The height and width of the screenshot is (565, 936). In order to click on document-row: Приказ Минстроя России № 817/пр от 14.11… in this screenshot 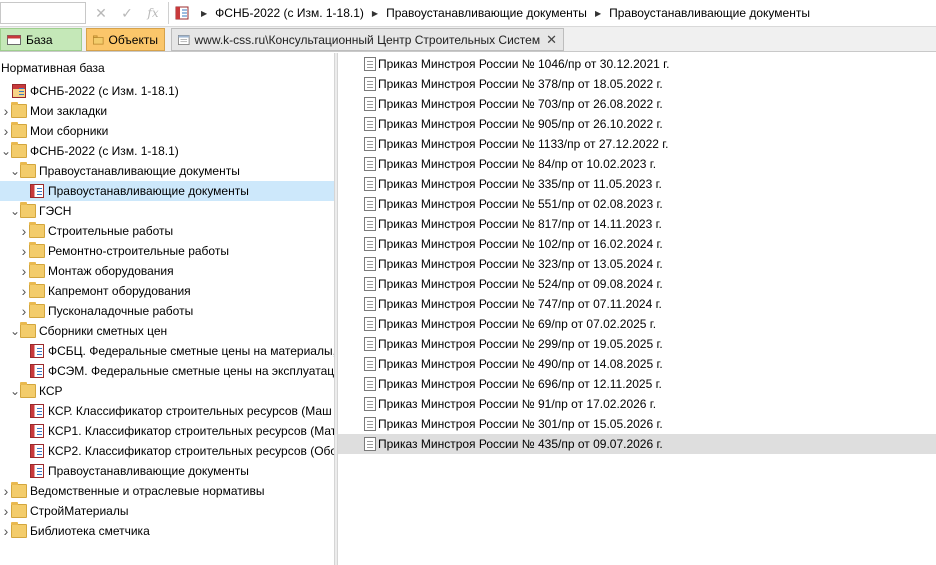, I will do `click(637, 224)`.